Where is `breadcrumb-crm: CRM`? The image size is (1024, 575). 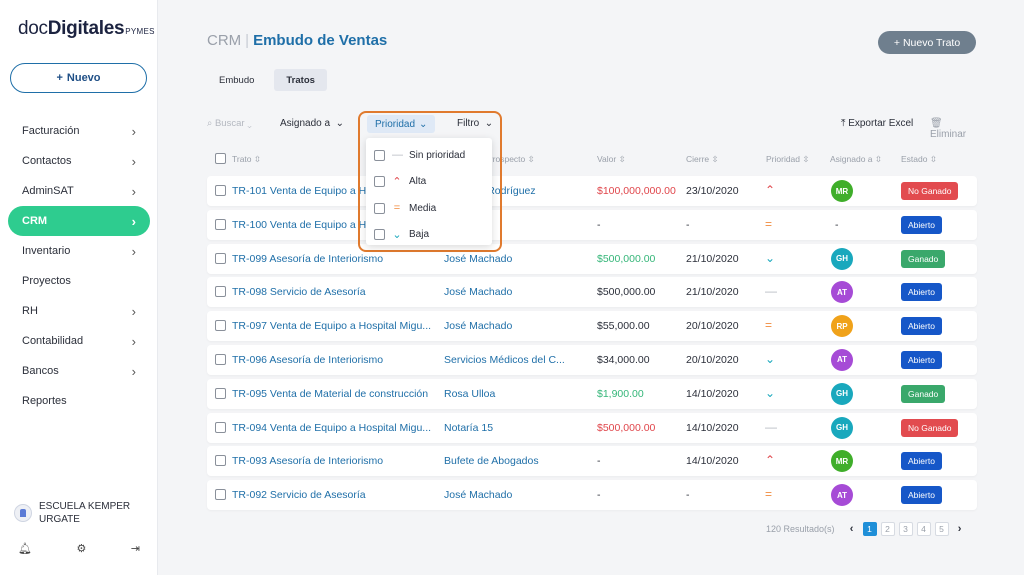 breadcrumb-crm: CRM is located at coordinates (224, 40).